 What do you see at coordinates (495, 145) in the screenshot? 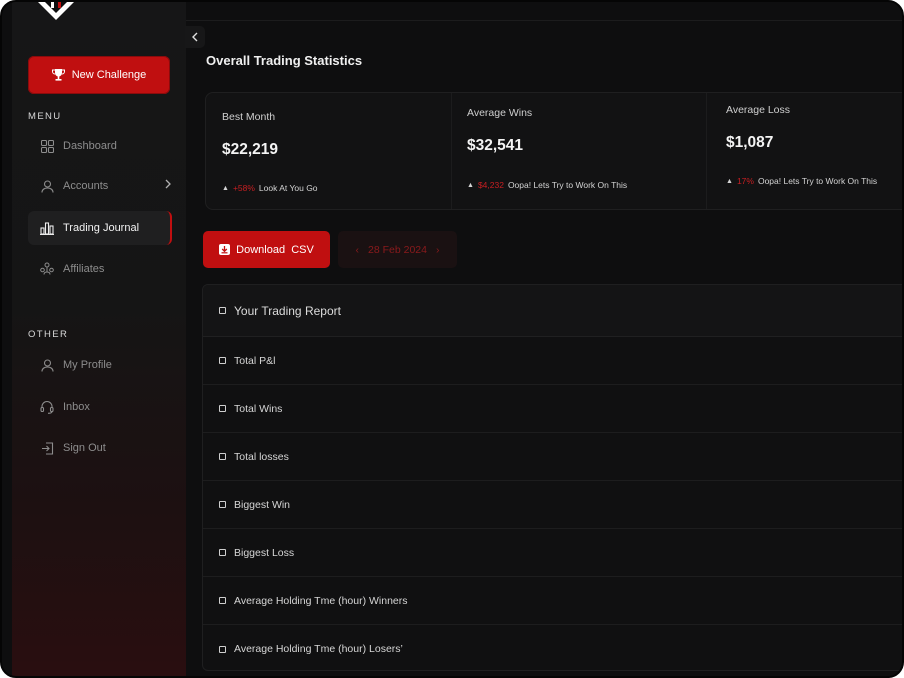
I see `stat-value: $32,541` at bounding box center [495, 145].